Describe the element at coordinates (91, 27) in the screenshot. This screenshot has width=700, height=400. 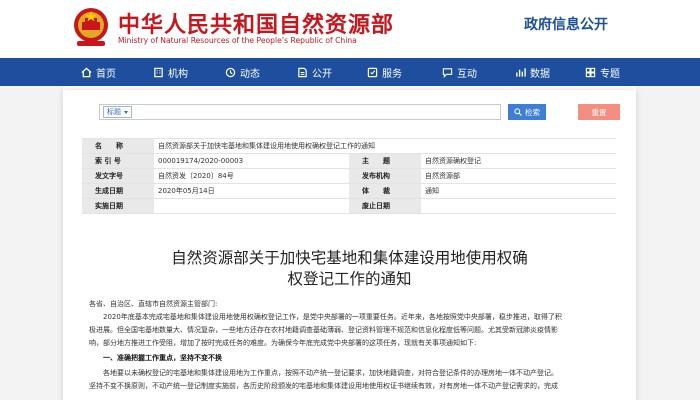
I see `national-emblem-icon` at that location.